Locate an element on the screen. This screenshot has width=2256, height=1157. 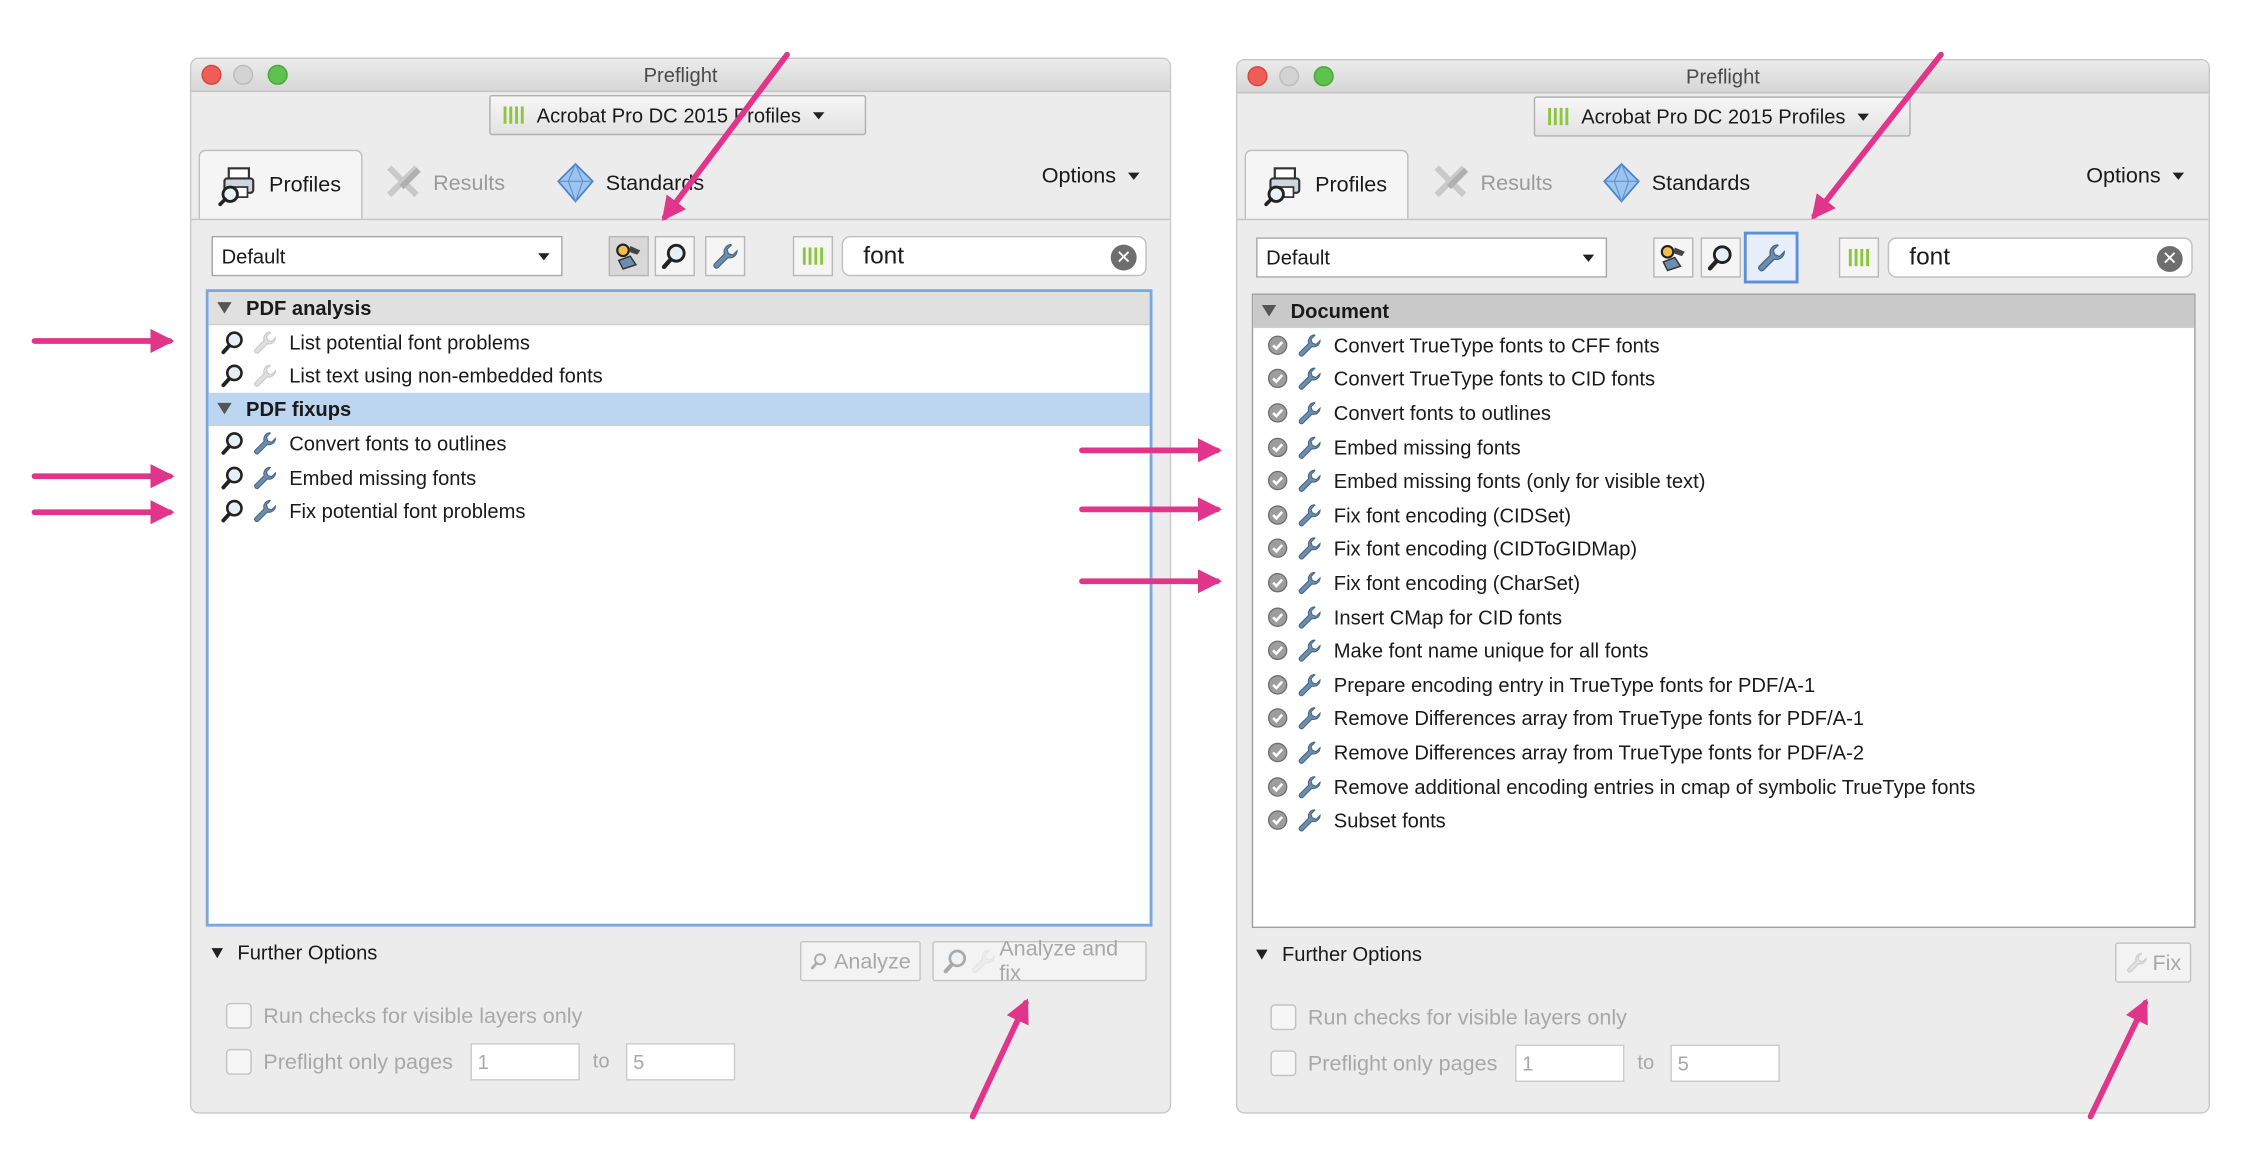
profiles-printer-icon is located at coordinates (238, 184).